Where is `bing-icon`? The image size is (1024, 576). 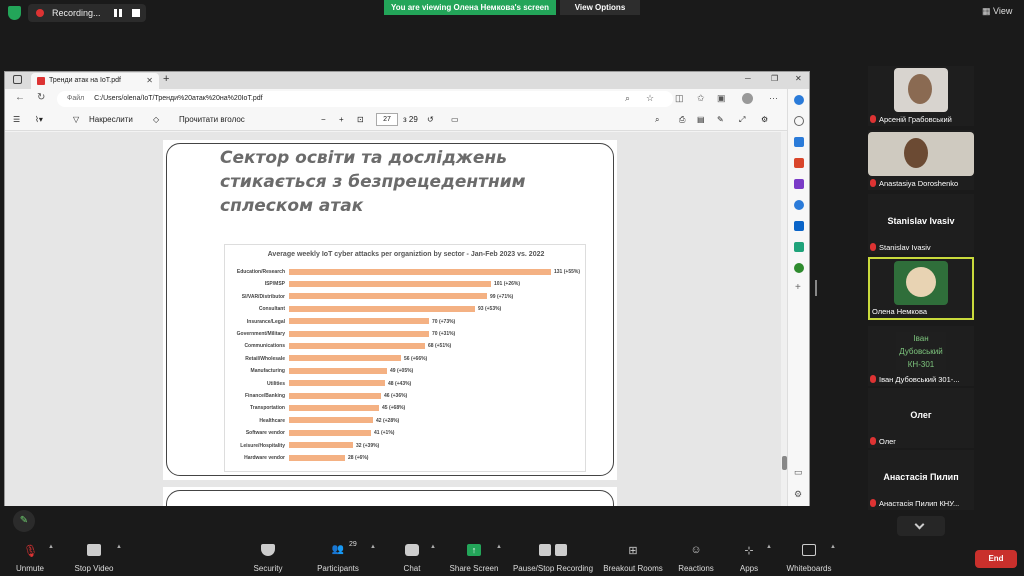 bing-icon is located at coordinates (799, 100).